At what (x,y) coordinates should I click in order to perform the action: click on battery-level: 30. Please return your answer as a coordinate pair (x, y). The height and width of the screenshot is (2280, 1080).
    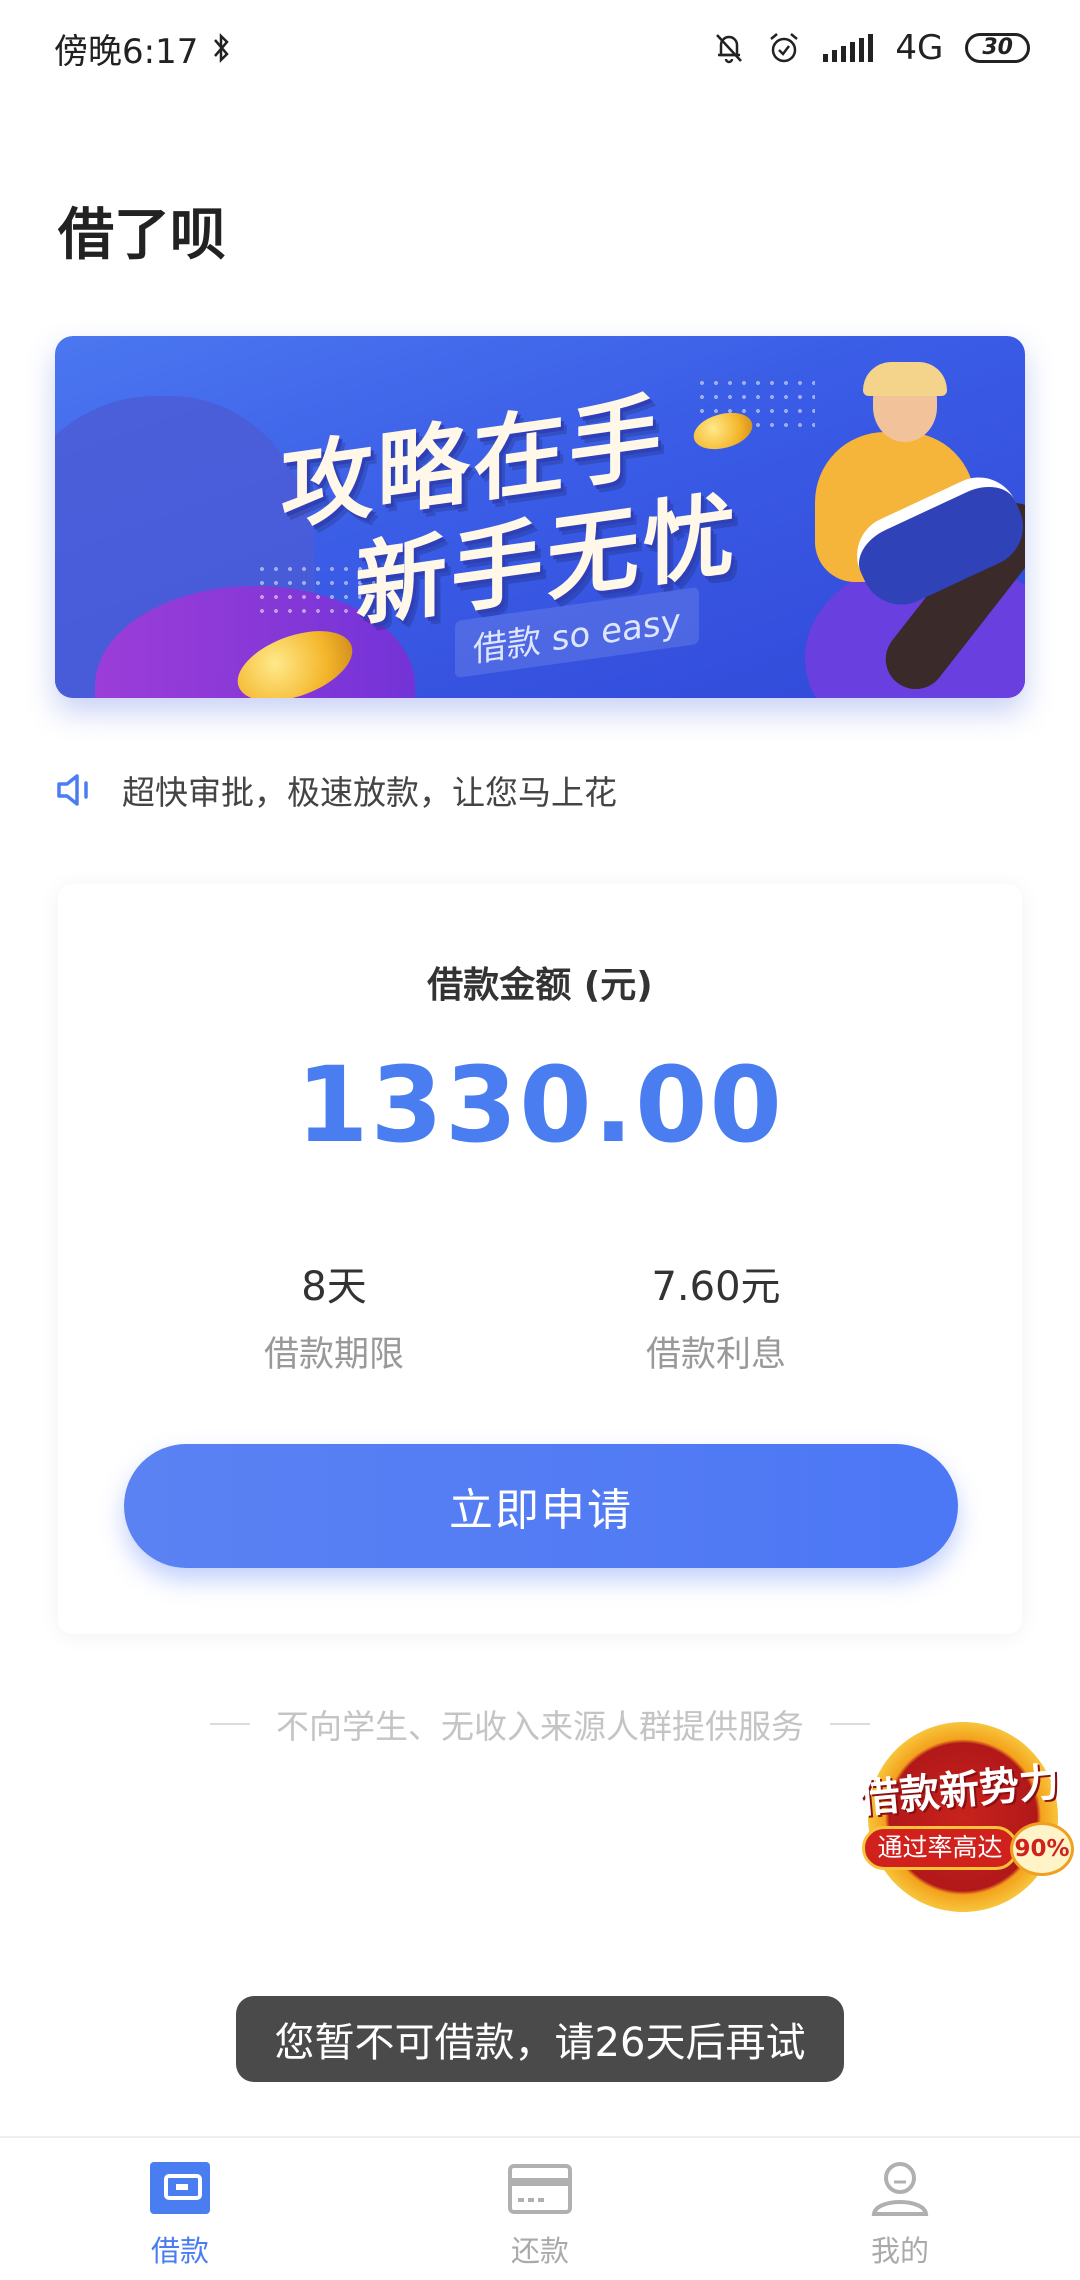
    Looking at the image, I should click on (997, 47).